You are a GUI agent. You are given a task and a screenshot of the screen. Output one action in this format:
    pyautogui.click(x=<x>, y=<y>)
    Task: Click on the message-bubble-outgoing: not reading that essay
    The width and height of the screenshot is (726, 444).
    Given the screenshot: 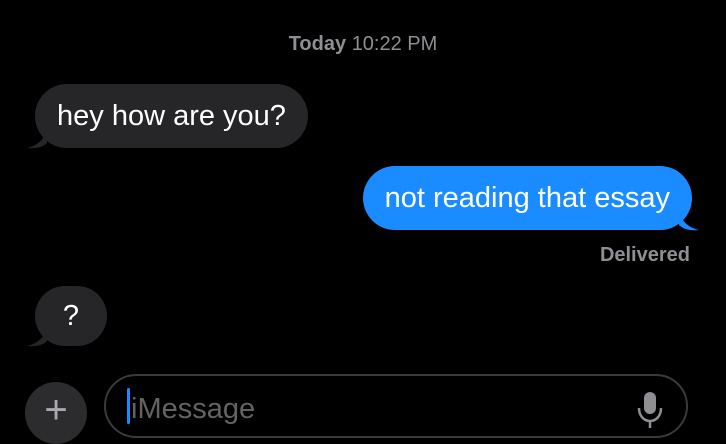 What is the action you would take?
    pyautogui.click(x=527, y=198)
    